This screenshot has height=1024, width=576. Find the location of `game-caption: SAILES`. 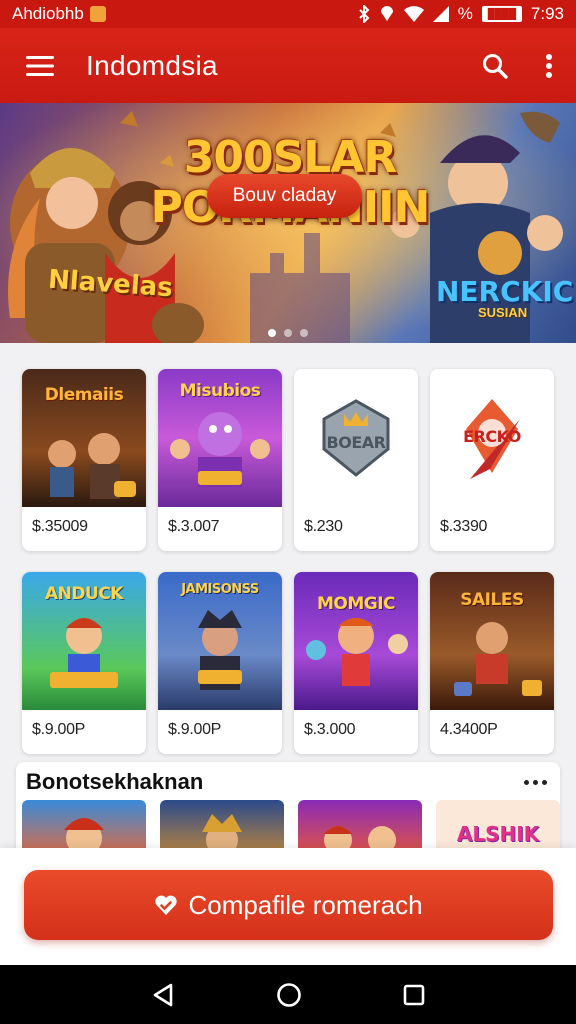

game-caption: SAILES is located at coordinates (492, 600).